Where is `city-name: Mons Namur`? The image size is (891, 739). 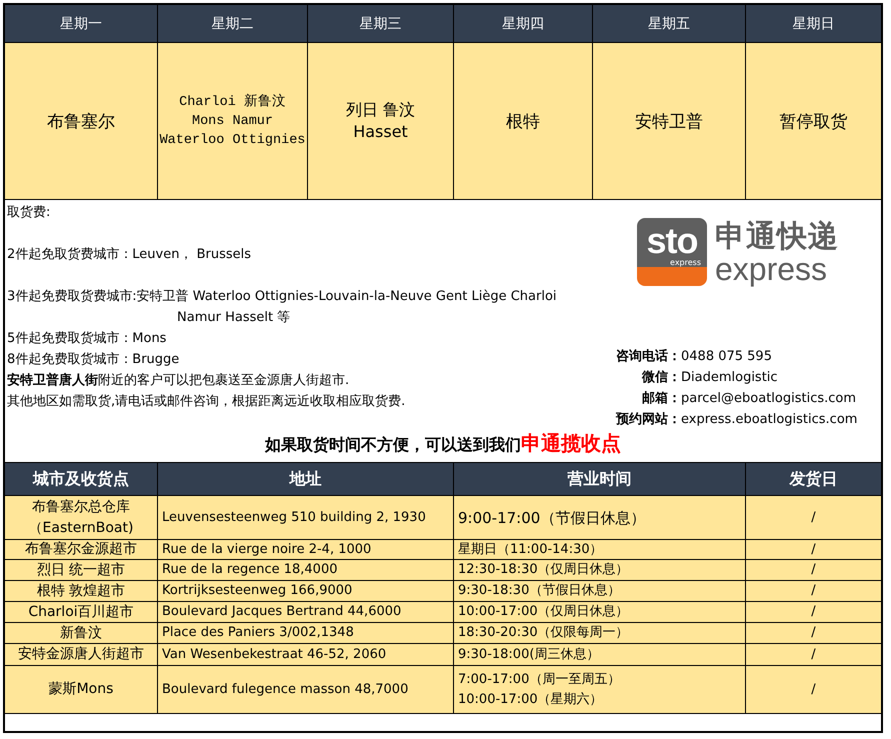 city-name: Mons Namur is located at coordinates (232, 121).